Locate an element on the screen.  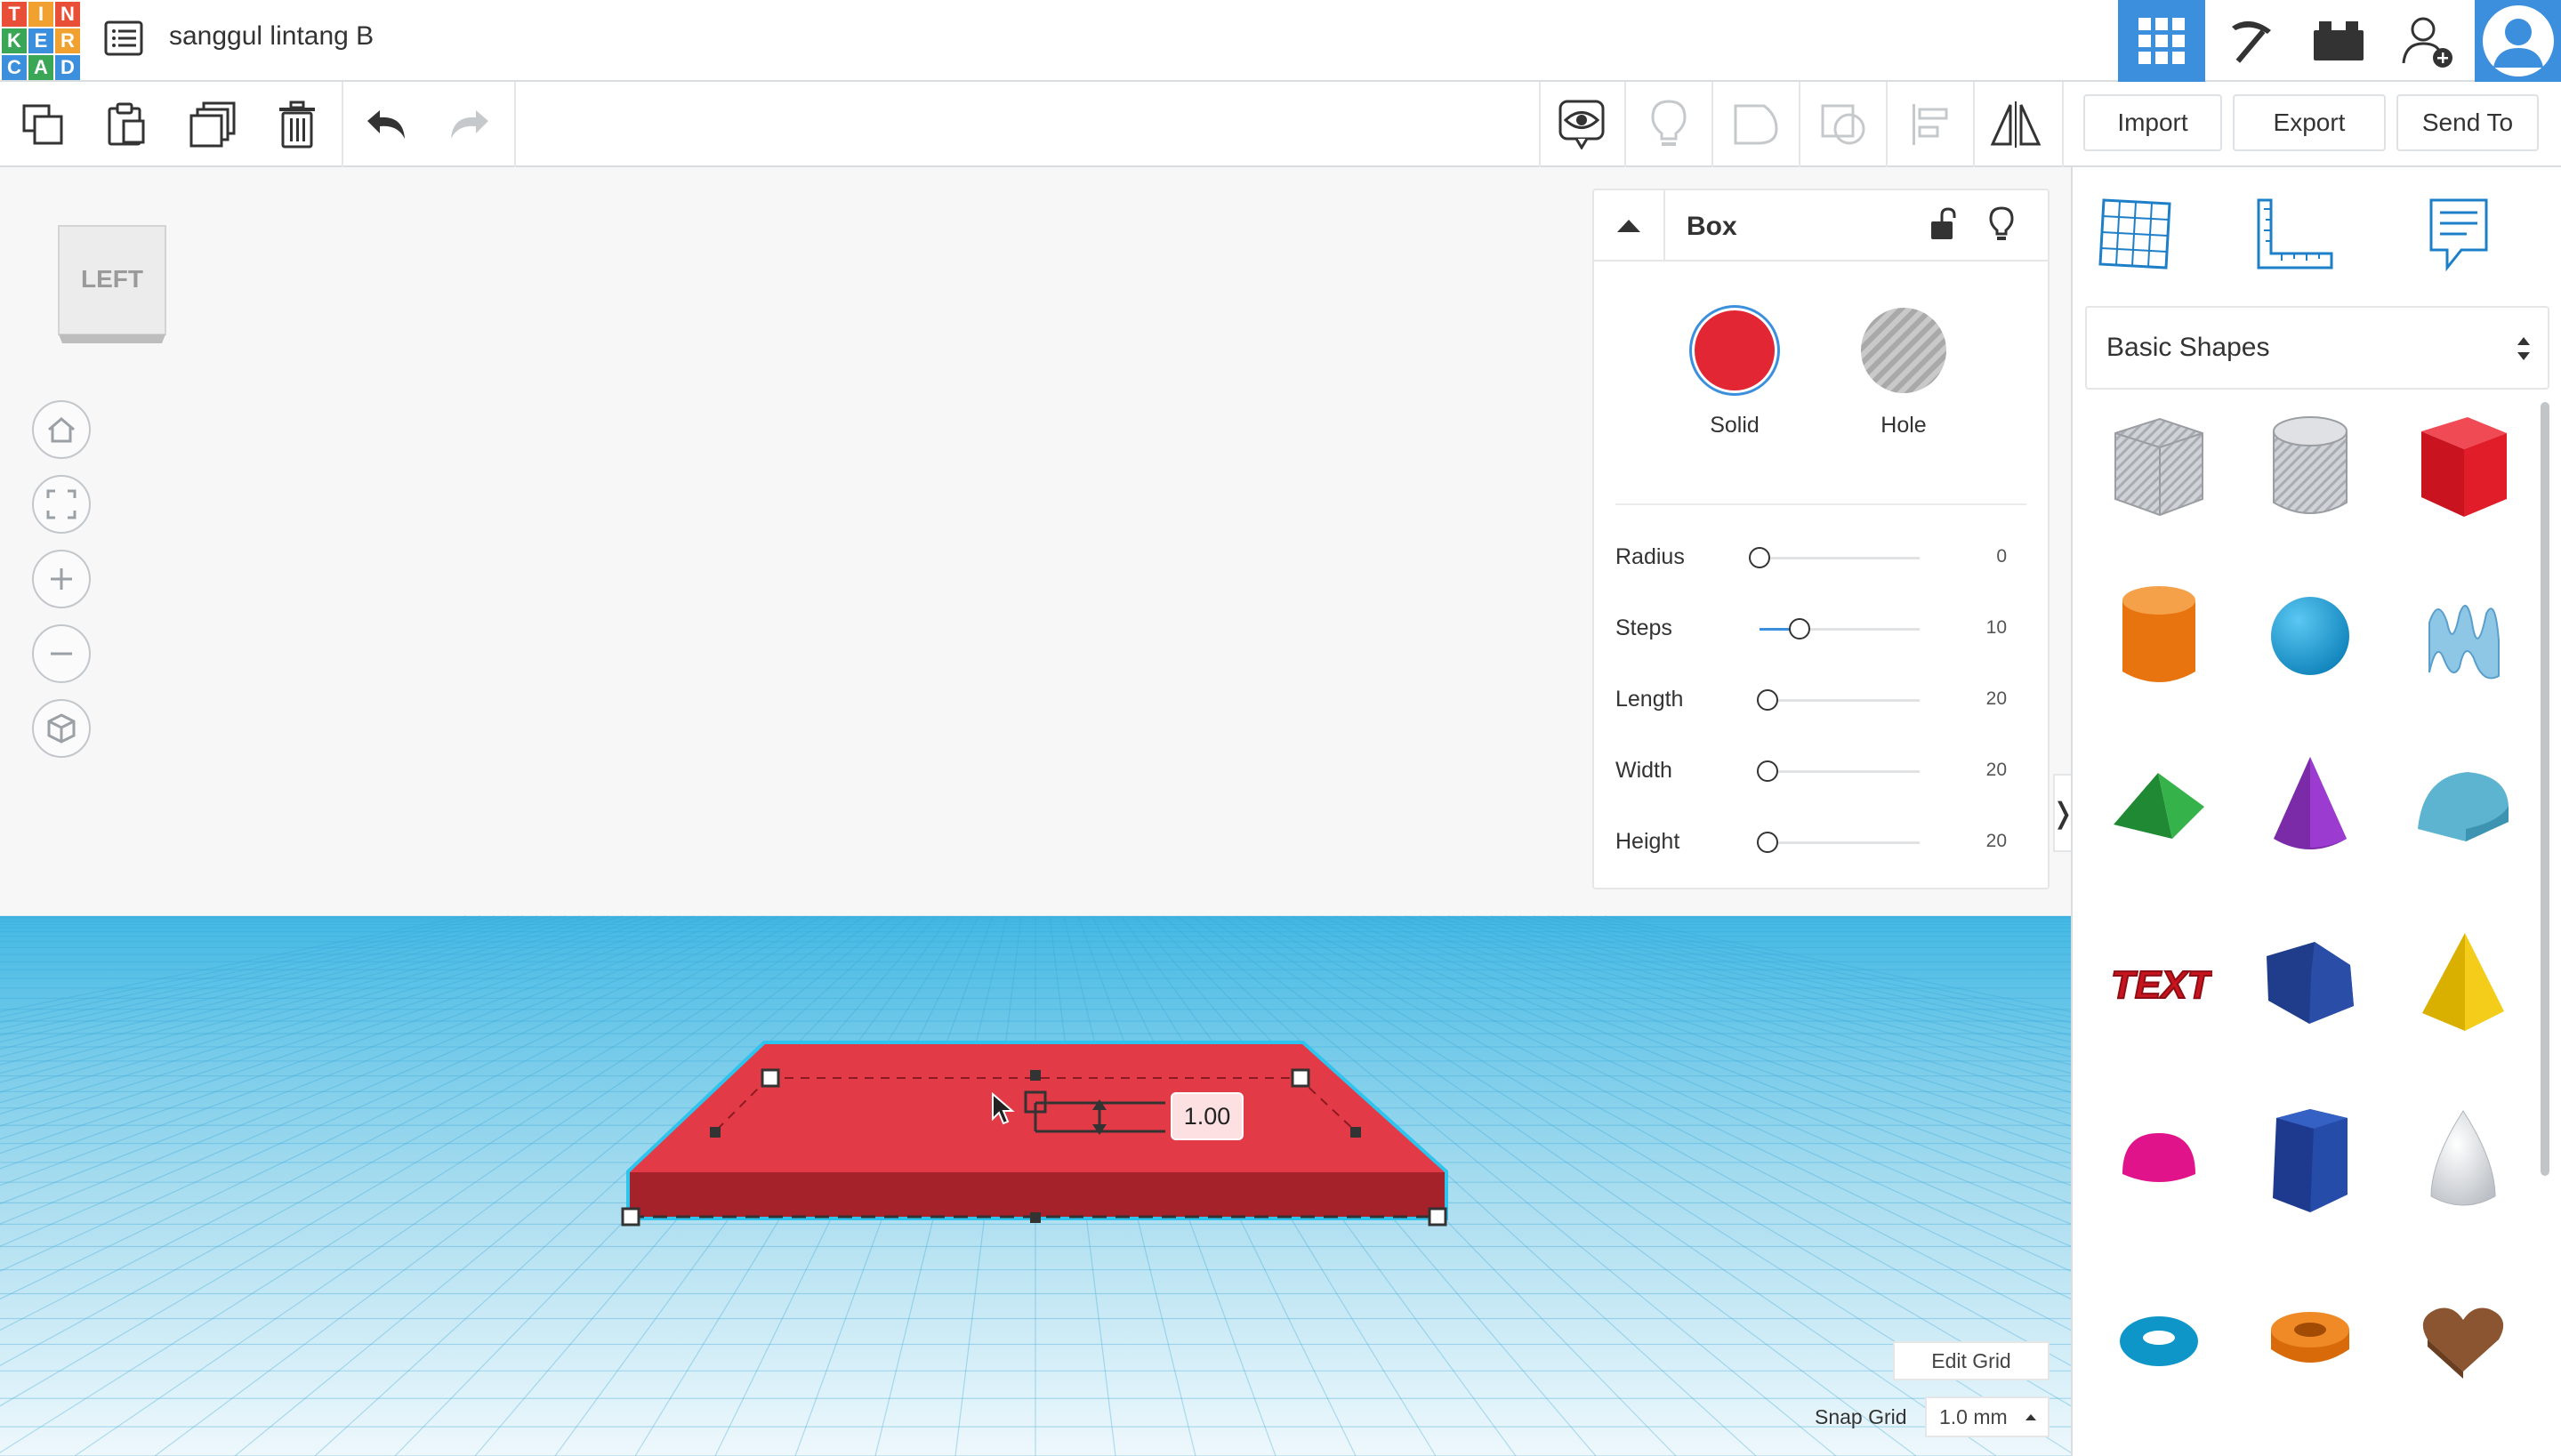
notes-tab is located at coordinates (2458, 234).